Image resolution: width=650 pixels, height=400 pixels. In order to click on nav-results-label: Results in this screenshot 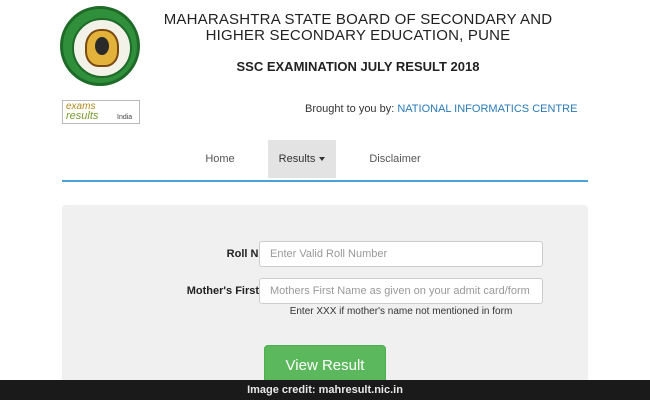, I will do `click(297, 159)`.